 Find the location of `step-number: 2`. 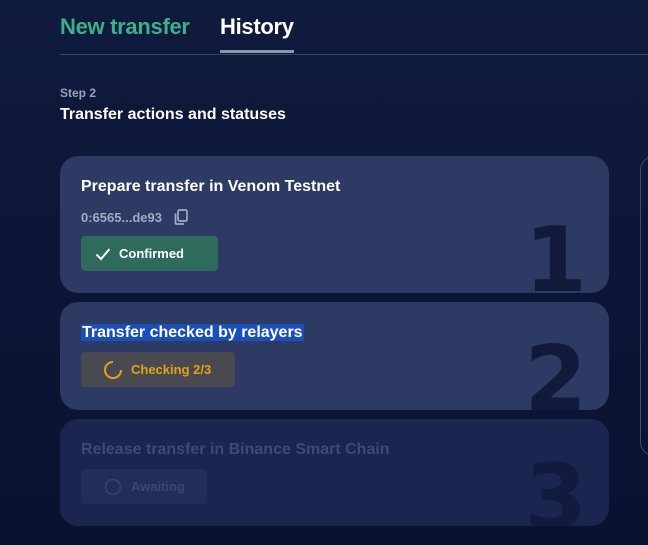

step-number: 2 is located at coordinates (555, 369).